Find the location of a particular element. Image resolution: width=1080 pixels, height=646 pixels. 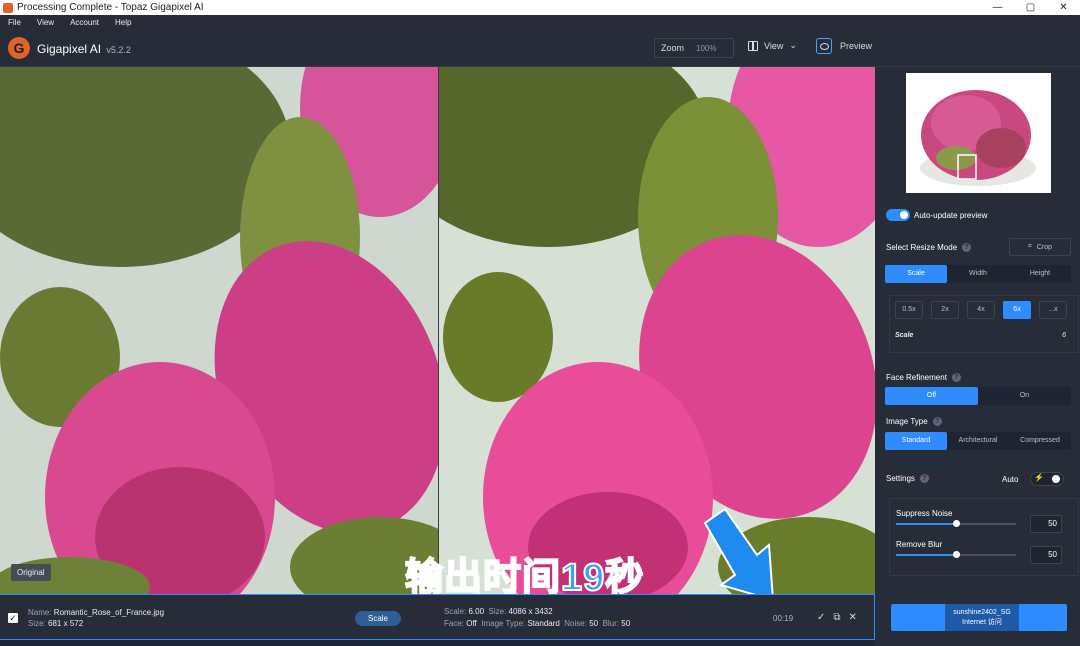

app-icon is located at coordinates (8, 7).